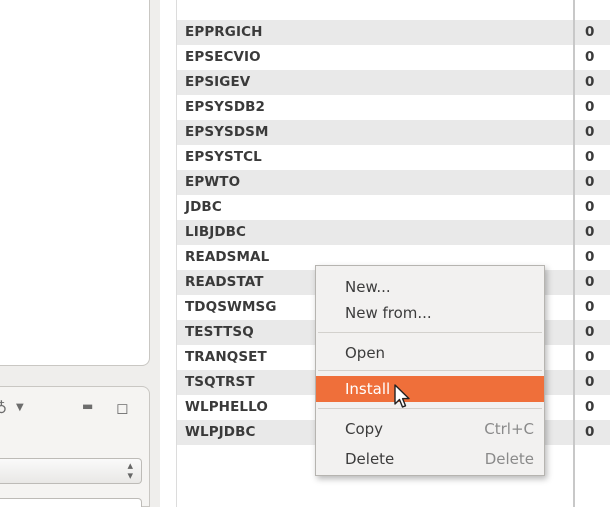  Describe the element at coordinates (224, 32) in the screenshot. I see `resource-name-cell: EPPRGICH` at that location.